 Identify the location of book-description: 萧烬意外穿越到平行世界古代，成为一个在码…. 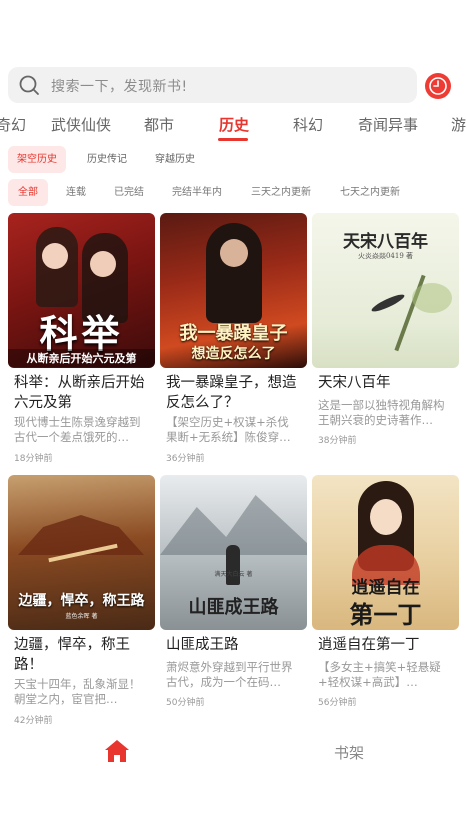
(229, 674).